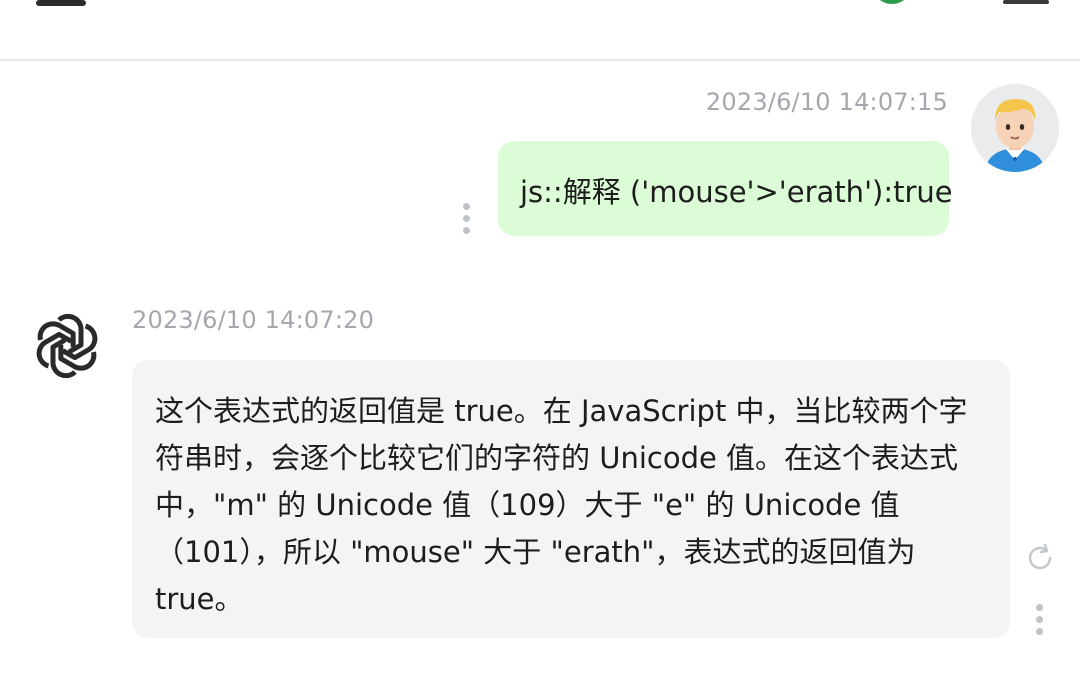 The height and width of the screenshot is (687, 1080). What do you see at coordinates (826, 102) in the screenshot?
I see `message-timestamp: 2023/6/10 14:07:15` at bounding box center [826, 102].